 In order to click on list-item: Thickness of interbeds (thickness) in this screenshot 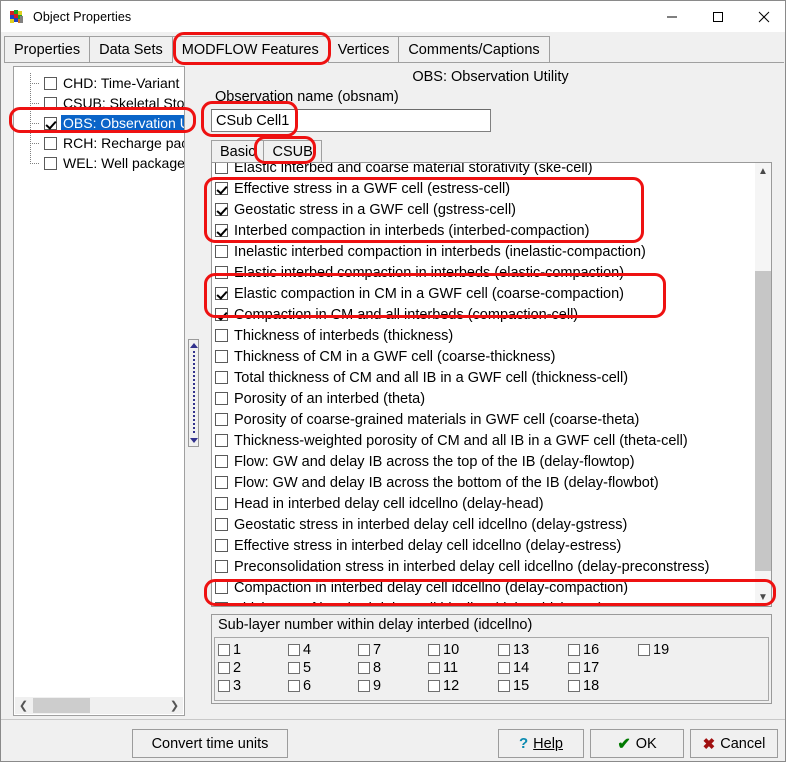, I will do `click(483, 335)`.